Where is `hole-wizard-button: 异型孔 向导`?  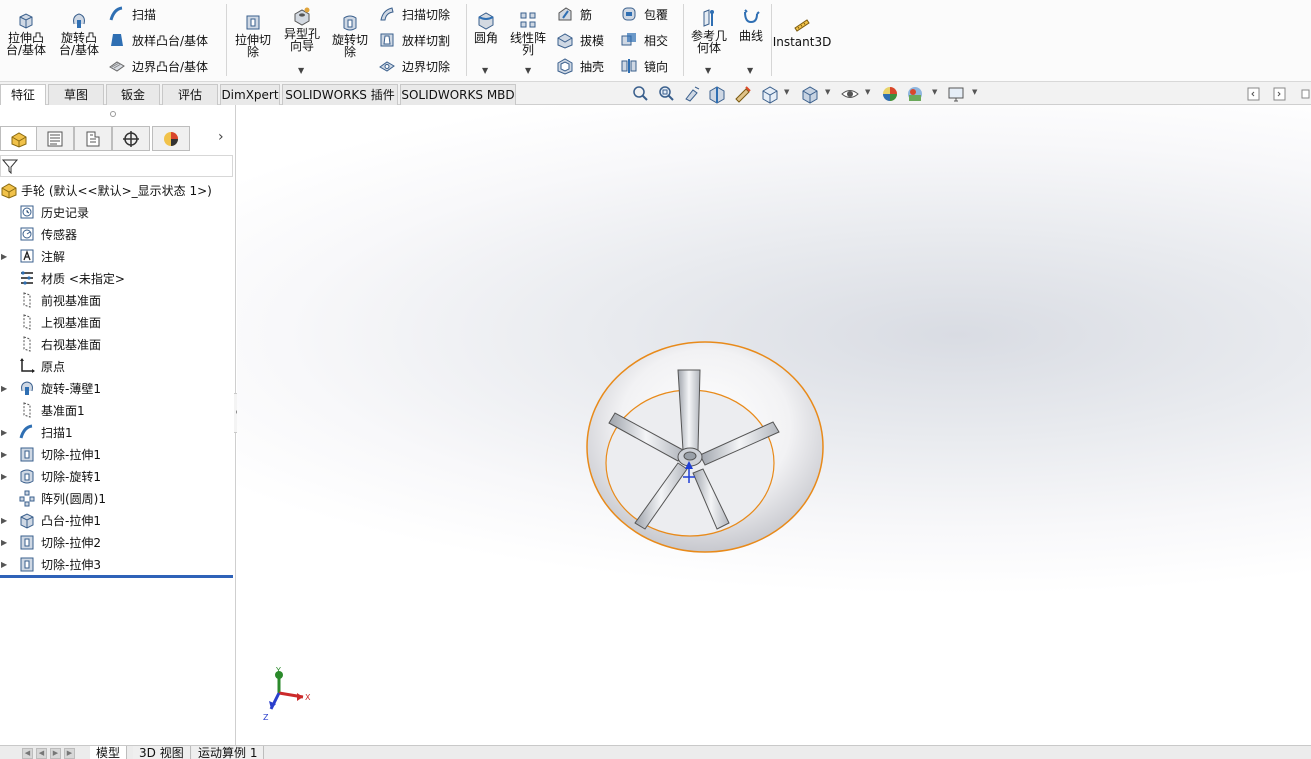
hole-wizard-button: 异型孔 向导 is located at coordinates (302, 29).